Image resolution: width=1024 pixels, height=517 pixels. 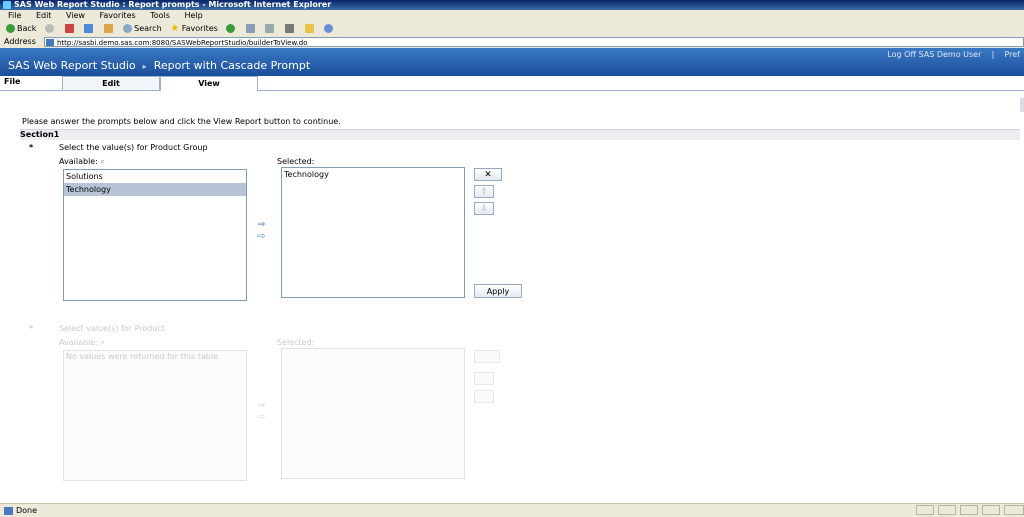 What do you see at coordinates (14, 15) in the screenshot?
I see `menu-file: File` at bounding box center [14, 15].